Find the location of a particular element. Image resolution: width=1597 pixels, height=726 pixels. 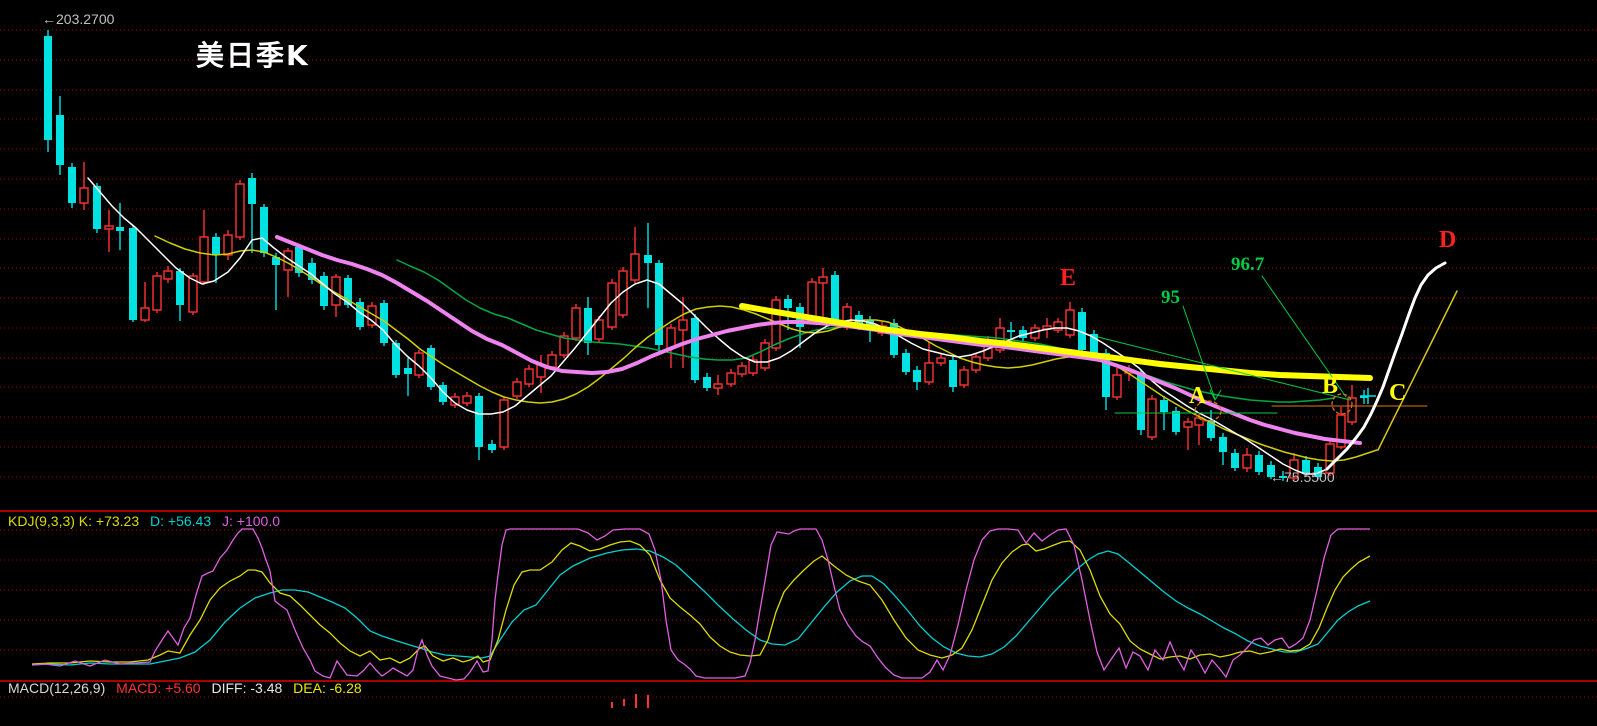

kdj-d-value: D: +56.43 is located at coordinates (181, 521).